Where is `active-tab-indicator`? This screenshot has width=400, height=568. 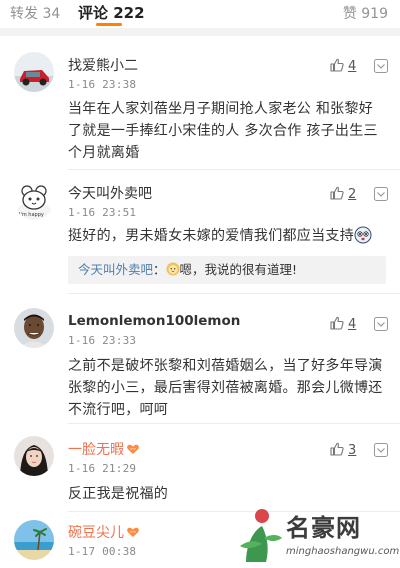 active-tab-indicator is located at coordinates (109, 24).